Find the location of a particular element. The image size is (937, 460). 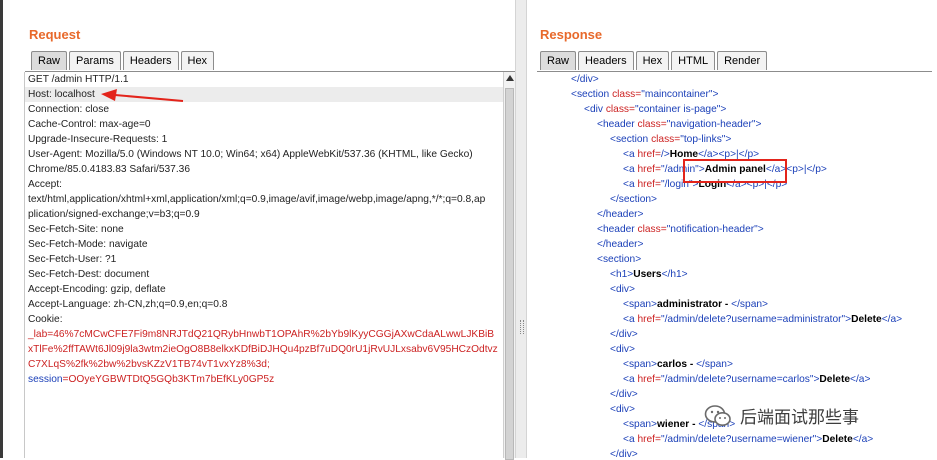

response-token-tag: <h1> is located at coordinates (622, 274).